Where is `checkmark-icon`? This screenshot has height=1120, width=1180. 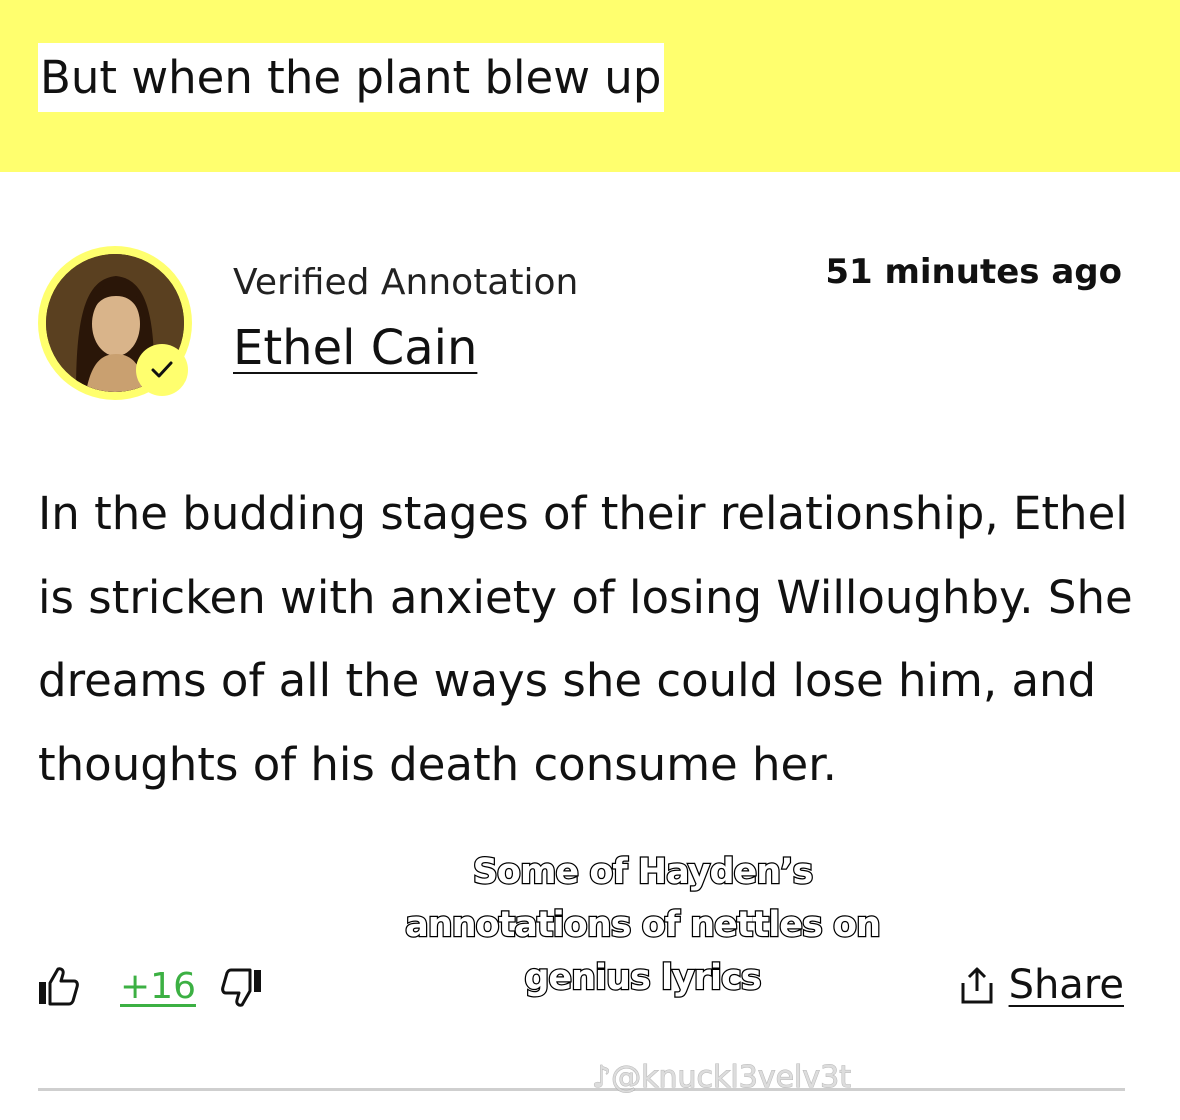
checkmark-icon is located at coordinates (162, 369).